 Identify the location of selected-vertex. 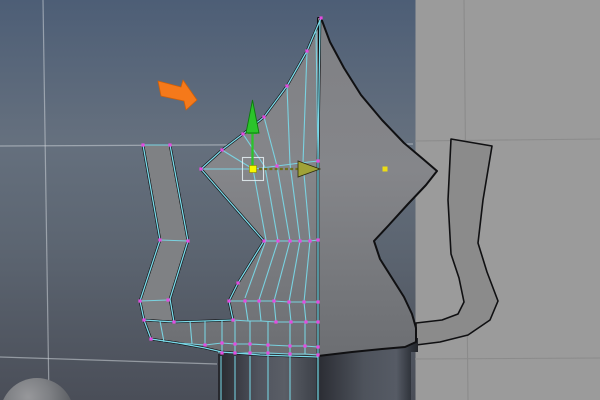
(253, 169).